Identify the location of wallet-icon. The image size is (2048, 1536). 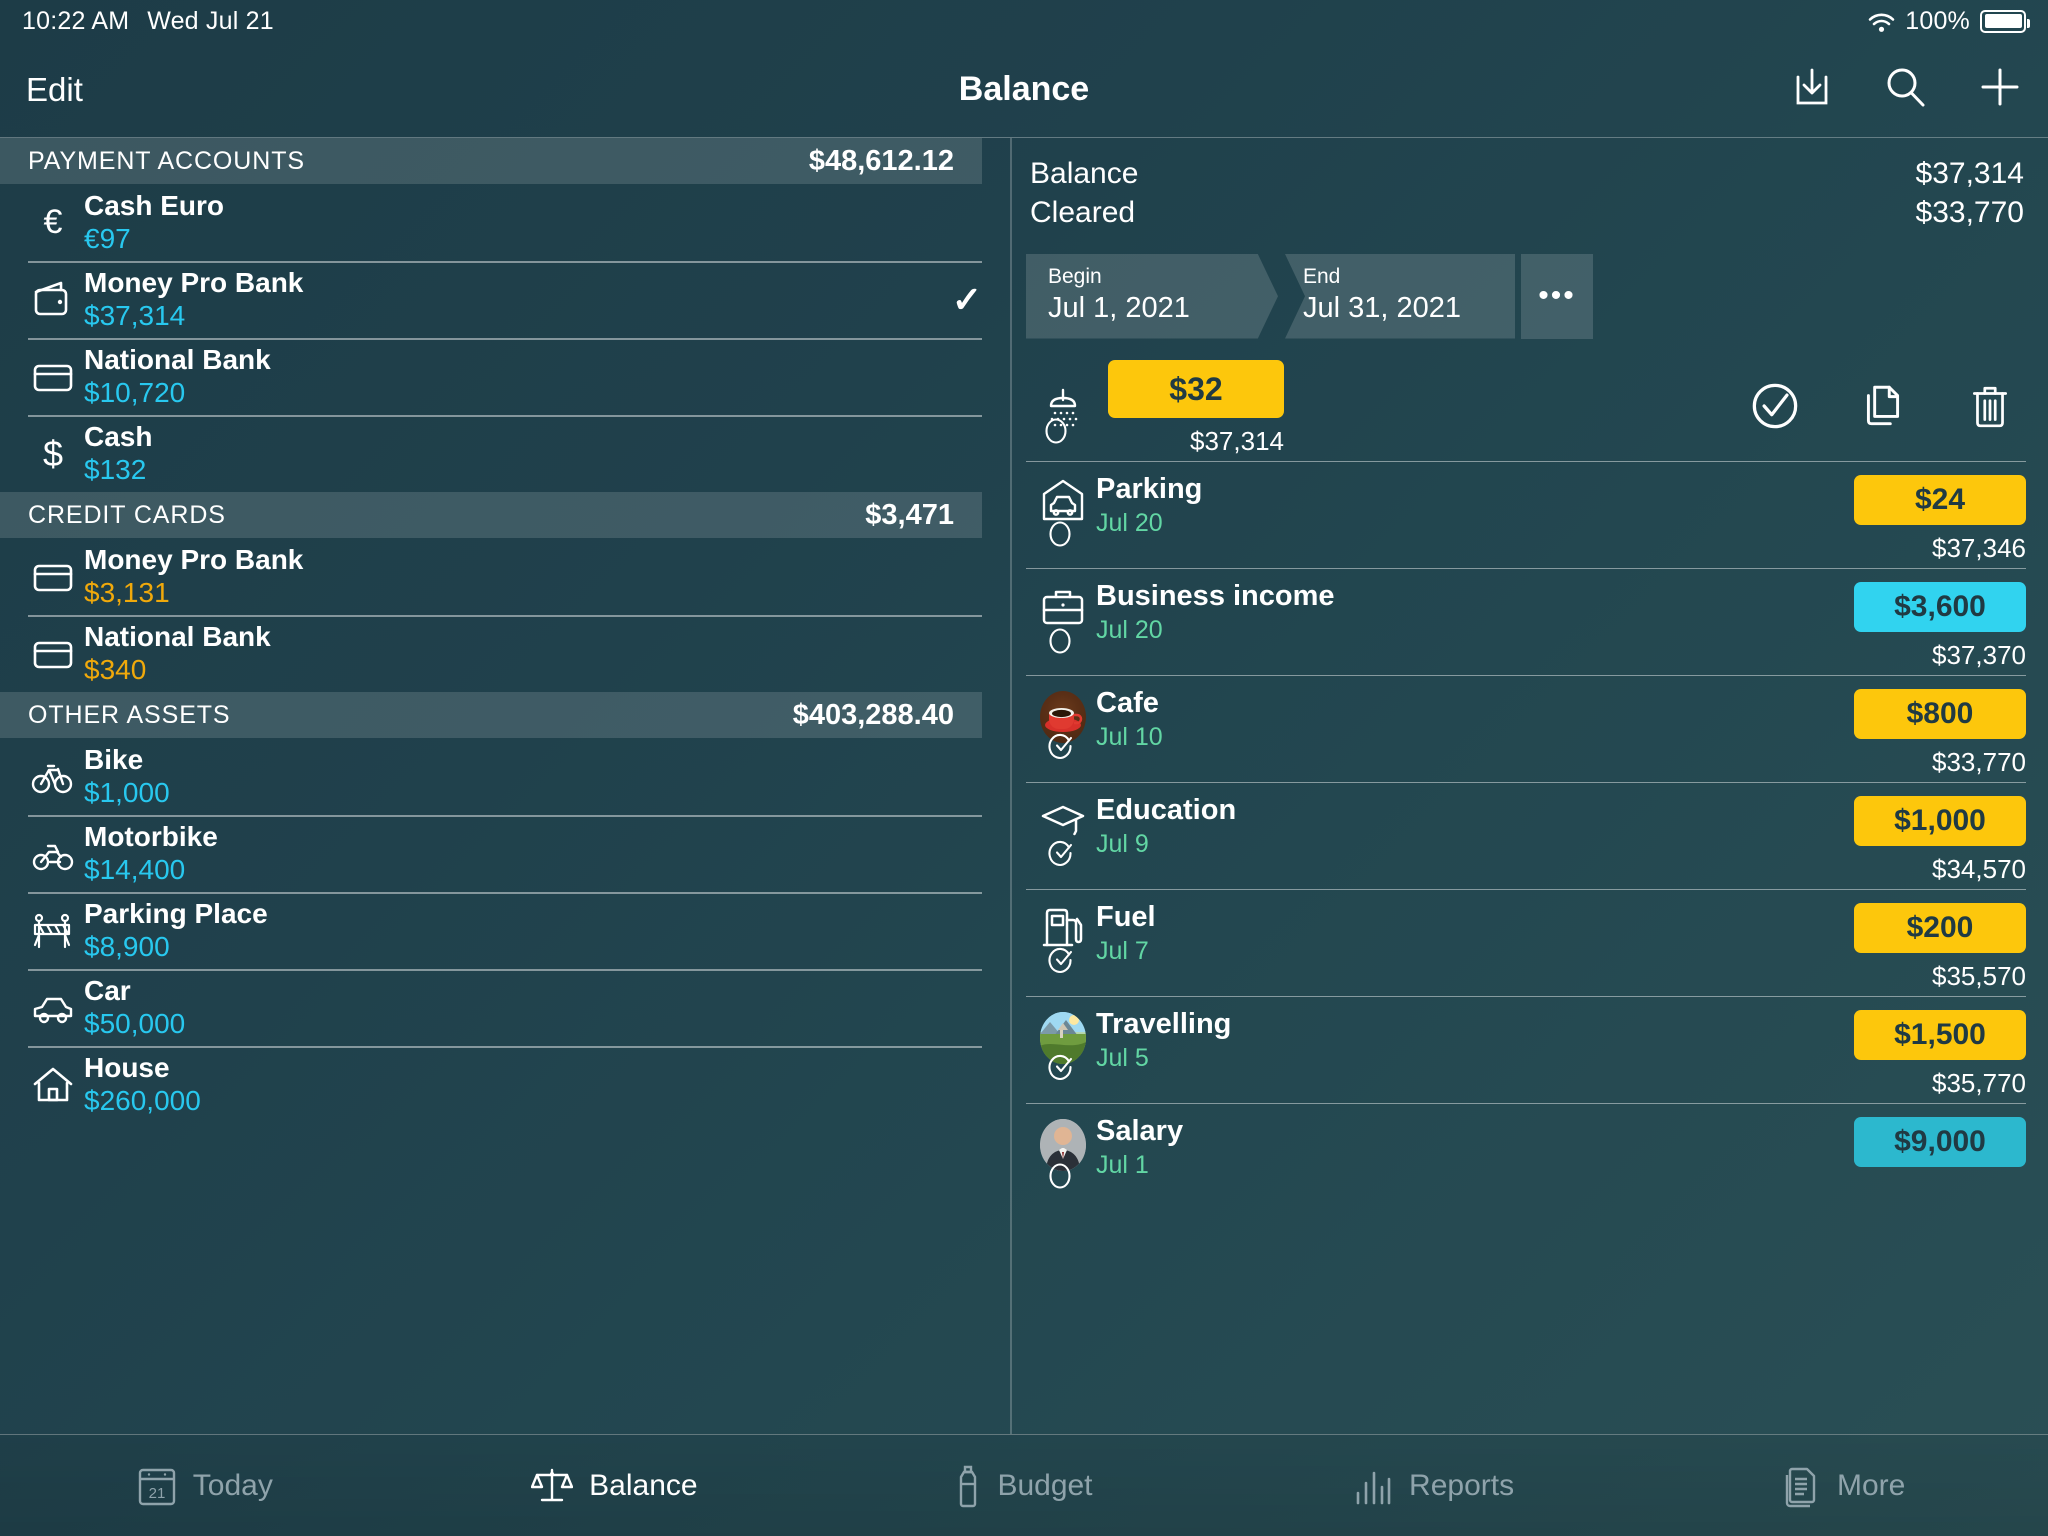
(53, 300).